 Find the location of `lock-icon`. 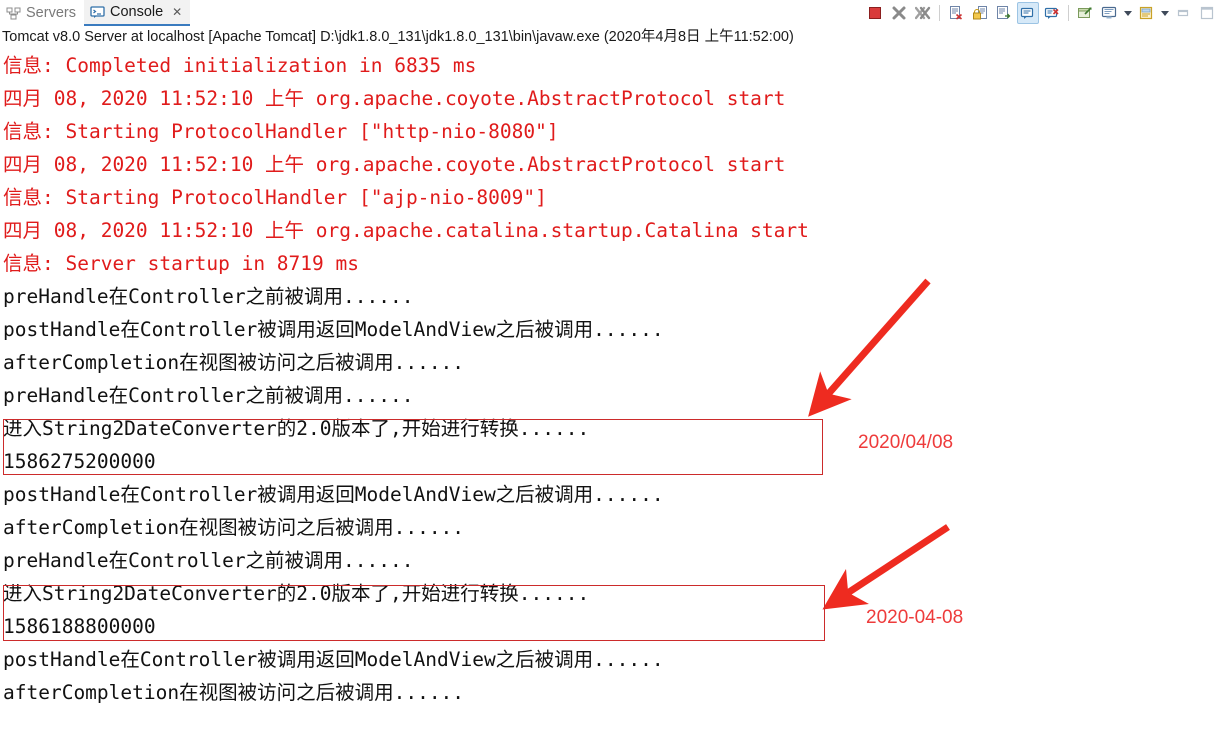

lock-icon is located at coordinates (980, 13).